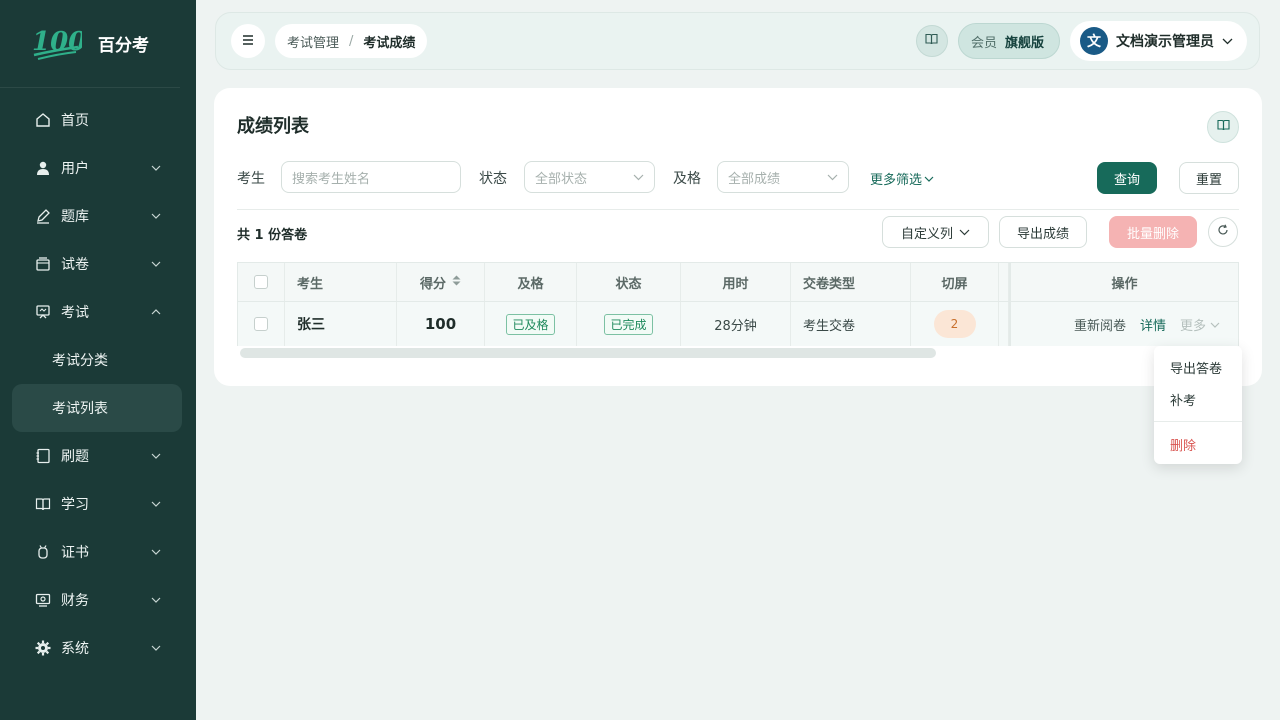  Describe the element at coordinates (687, 179) in the screenshot. I see `pass-filter-label: 及格` at that location.